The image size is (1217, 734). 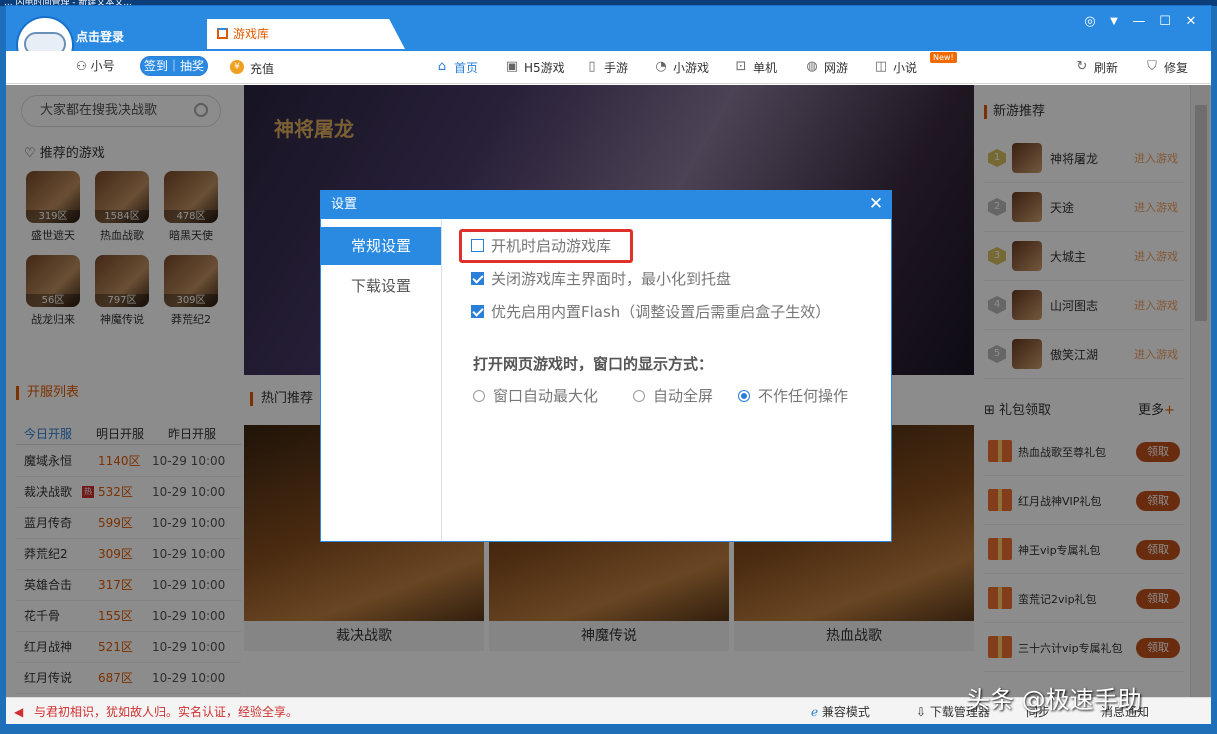 I want to click on recharge-button: ¥ 充值, so click(x=252, y=68).